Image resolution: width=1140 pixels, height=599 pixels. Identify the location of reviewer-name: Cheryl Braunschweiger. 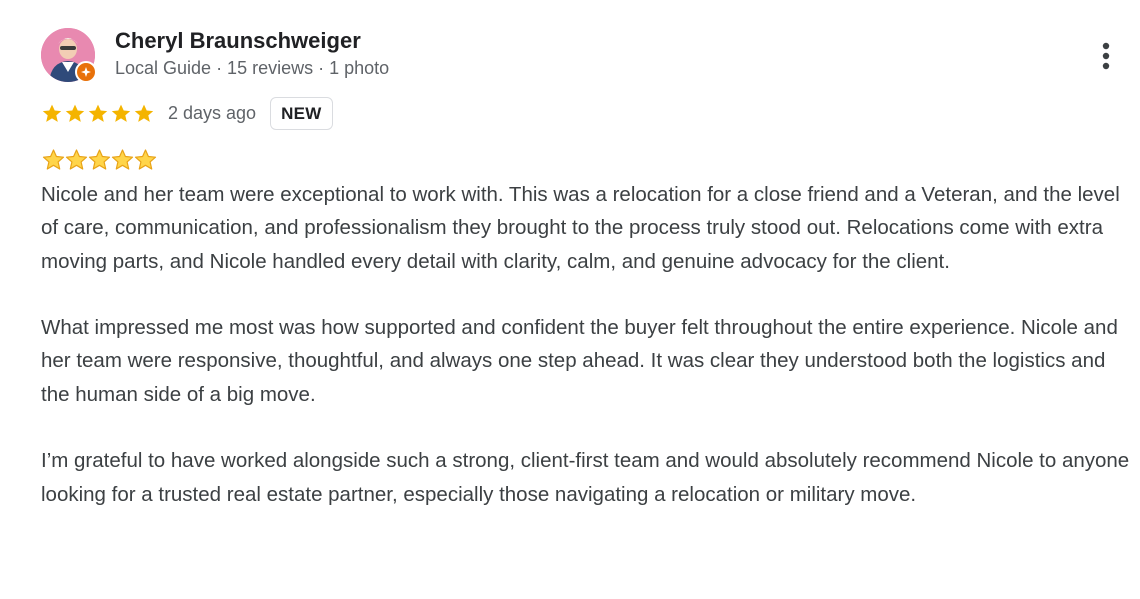
(238, 41).